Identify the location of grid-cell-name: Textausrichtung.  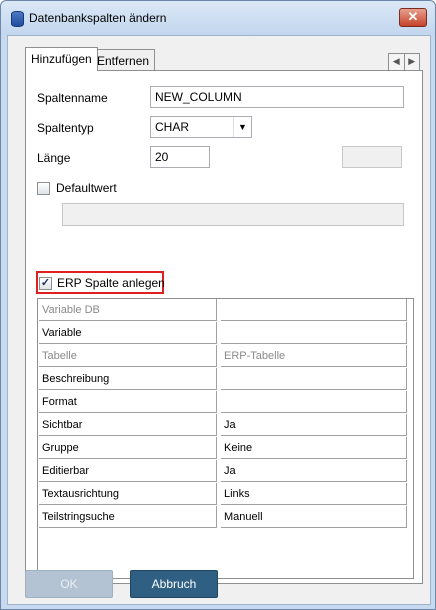
(128, 494).